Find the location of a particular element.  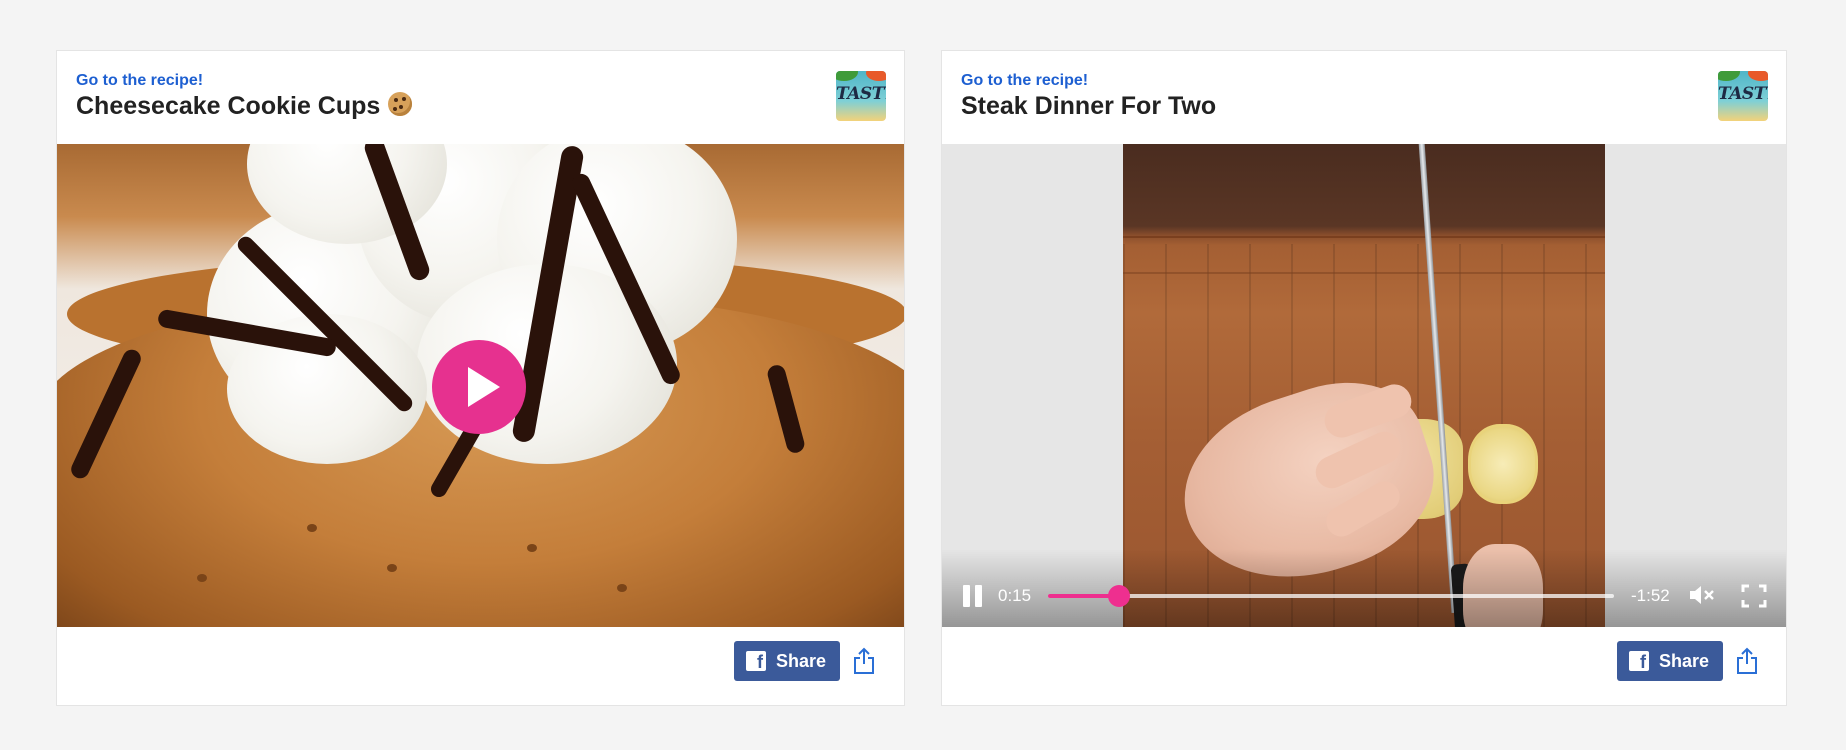

elapsed-time: 0:15 is located at coordinates (1015, 595).